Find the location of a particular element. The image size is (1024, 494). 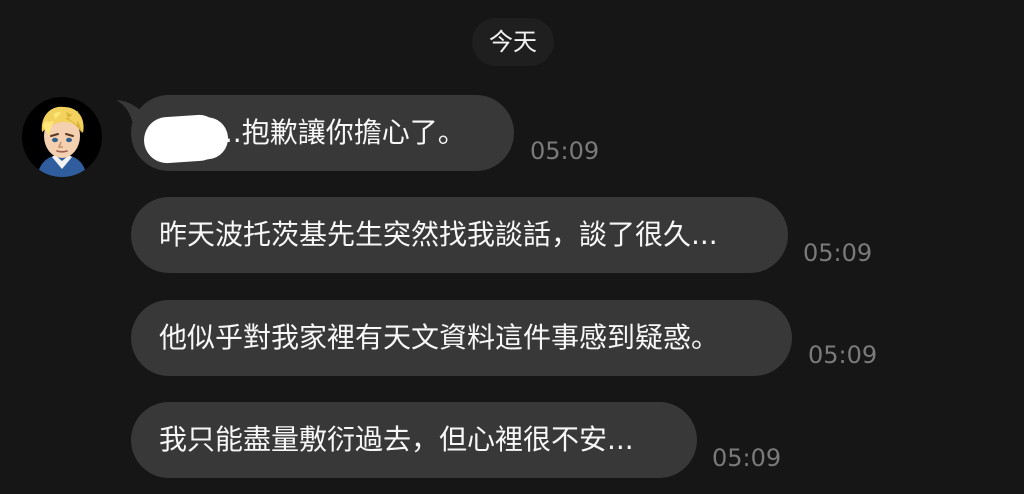

sender-avatar is located at coordinates (62, 137).